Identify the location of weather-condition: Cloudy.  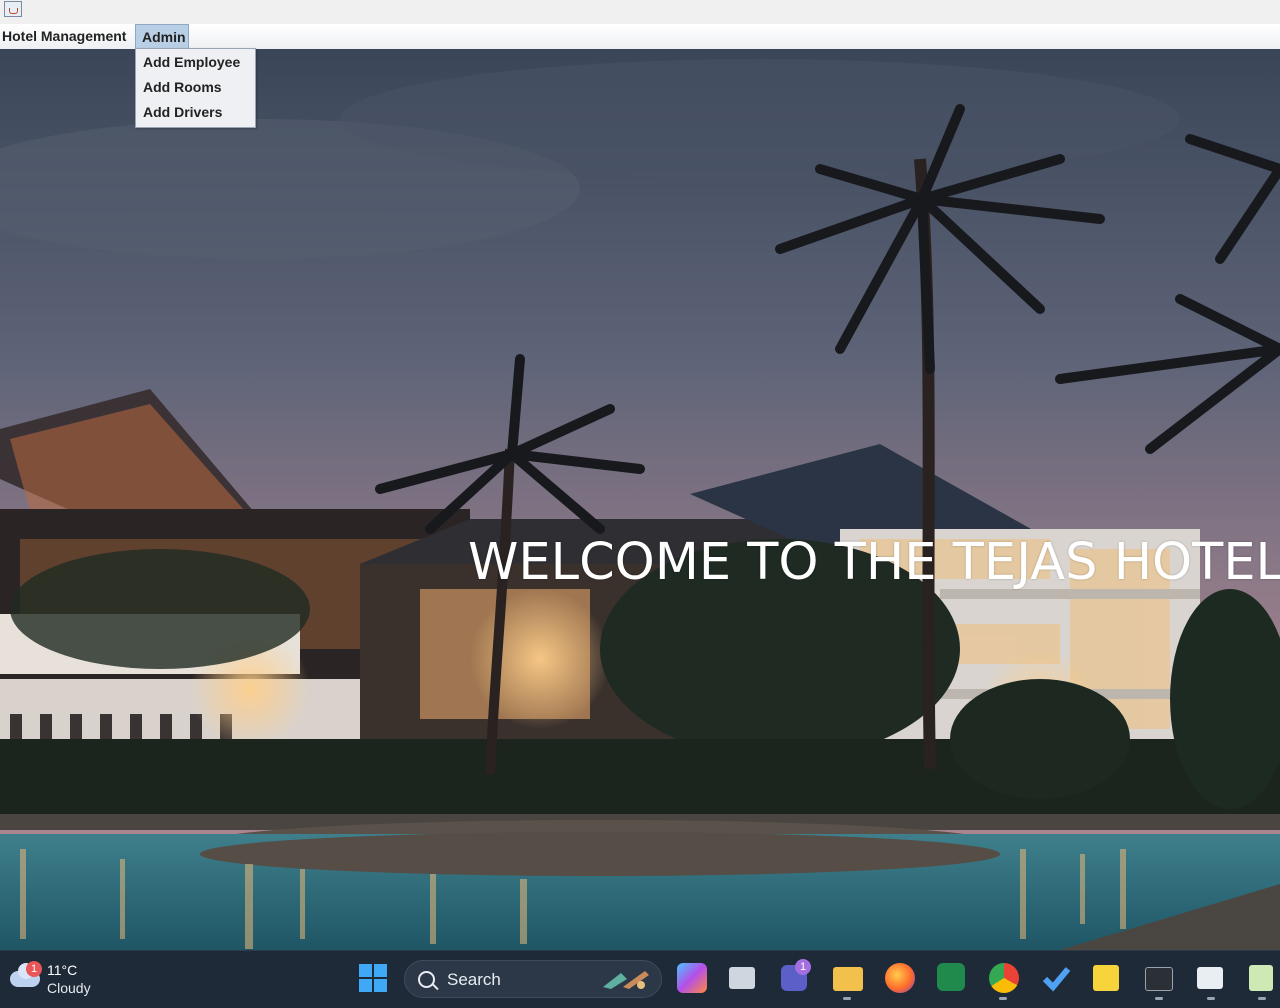
(69, 988).